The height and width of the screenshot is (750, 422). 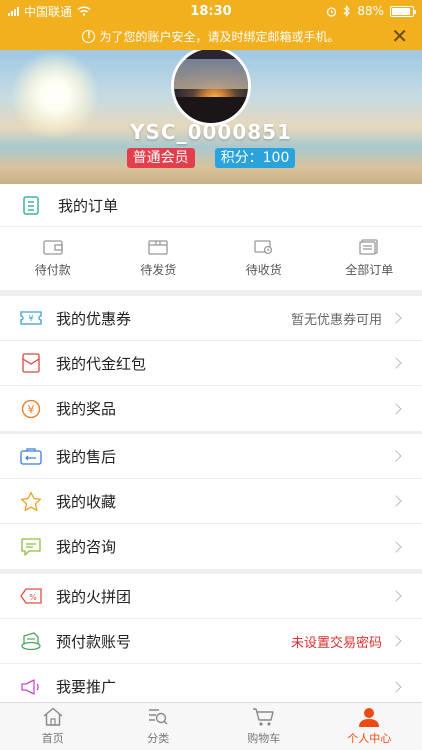 What do you see at coordinates (158, 738) in the screenshot?
I see `tab-label: 分类` at bounding box center [158, 738].